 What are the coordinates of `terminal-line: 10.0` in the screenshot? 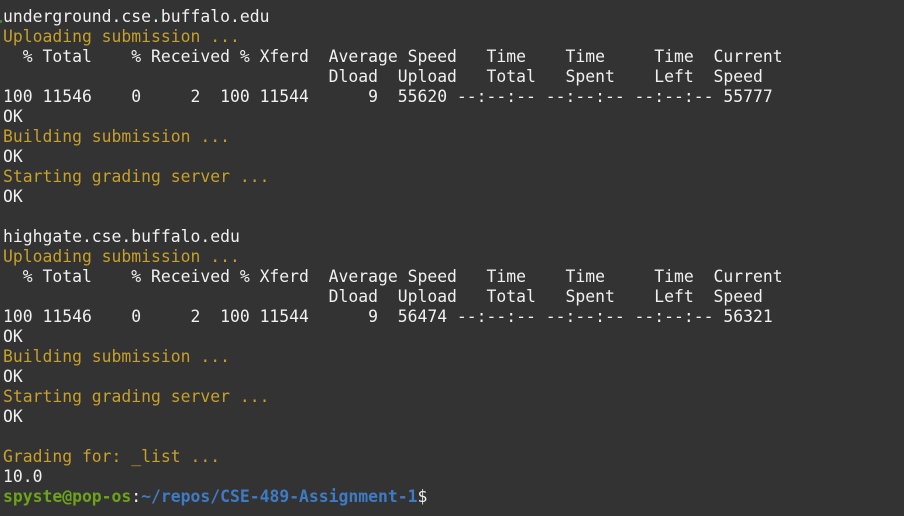 It's located at (23, 476).